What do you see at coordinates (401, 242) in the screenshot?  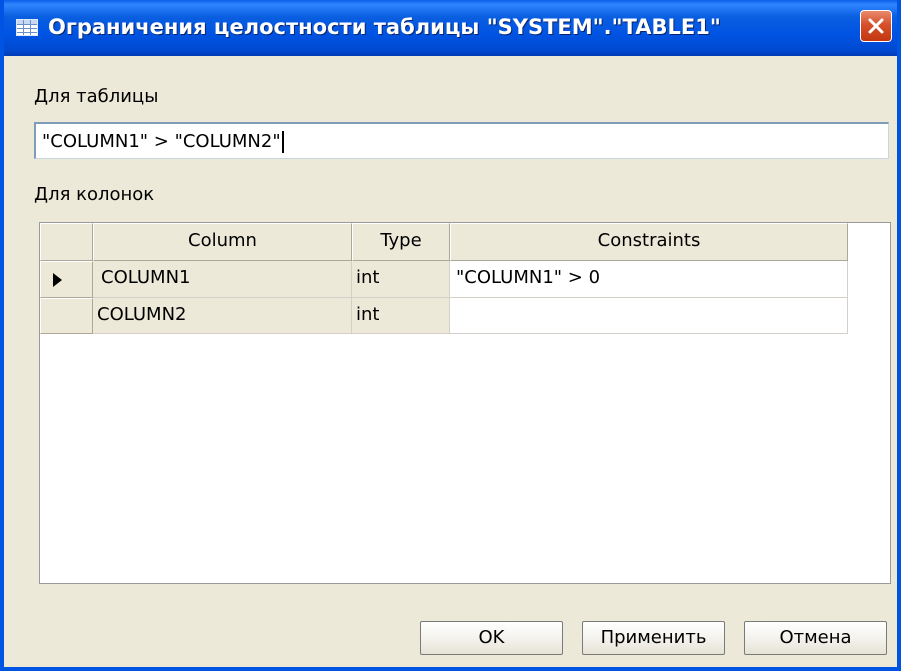 I see `column-header-type: Type` at bounding box center [401, 242].